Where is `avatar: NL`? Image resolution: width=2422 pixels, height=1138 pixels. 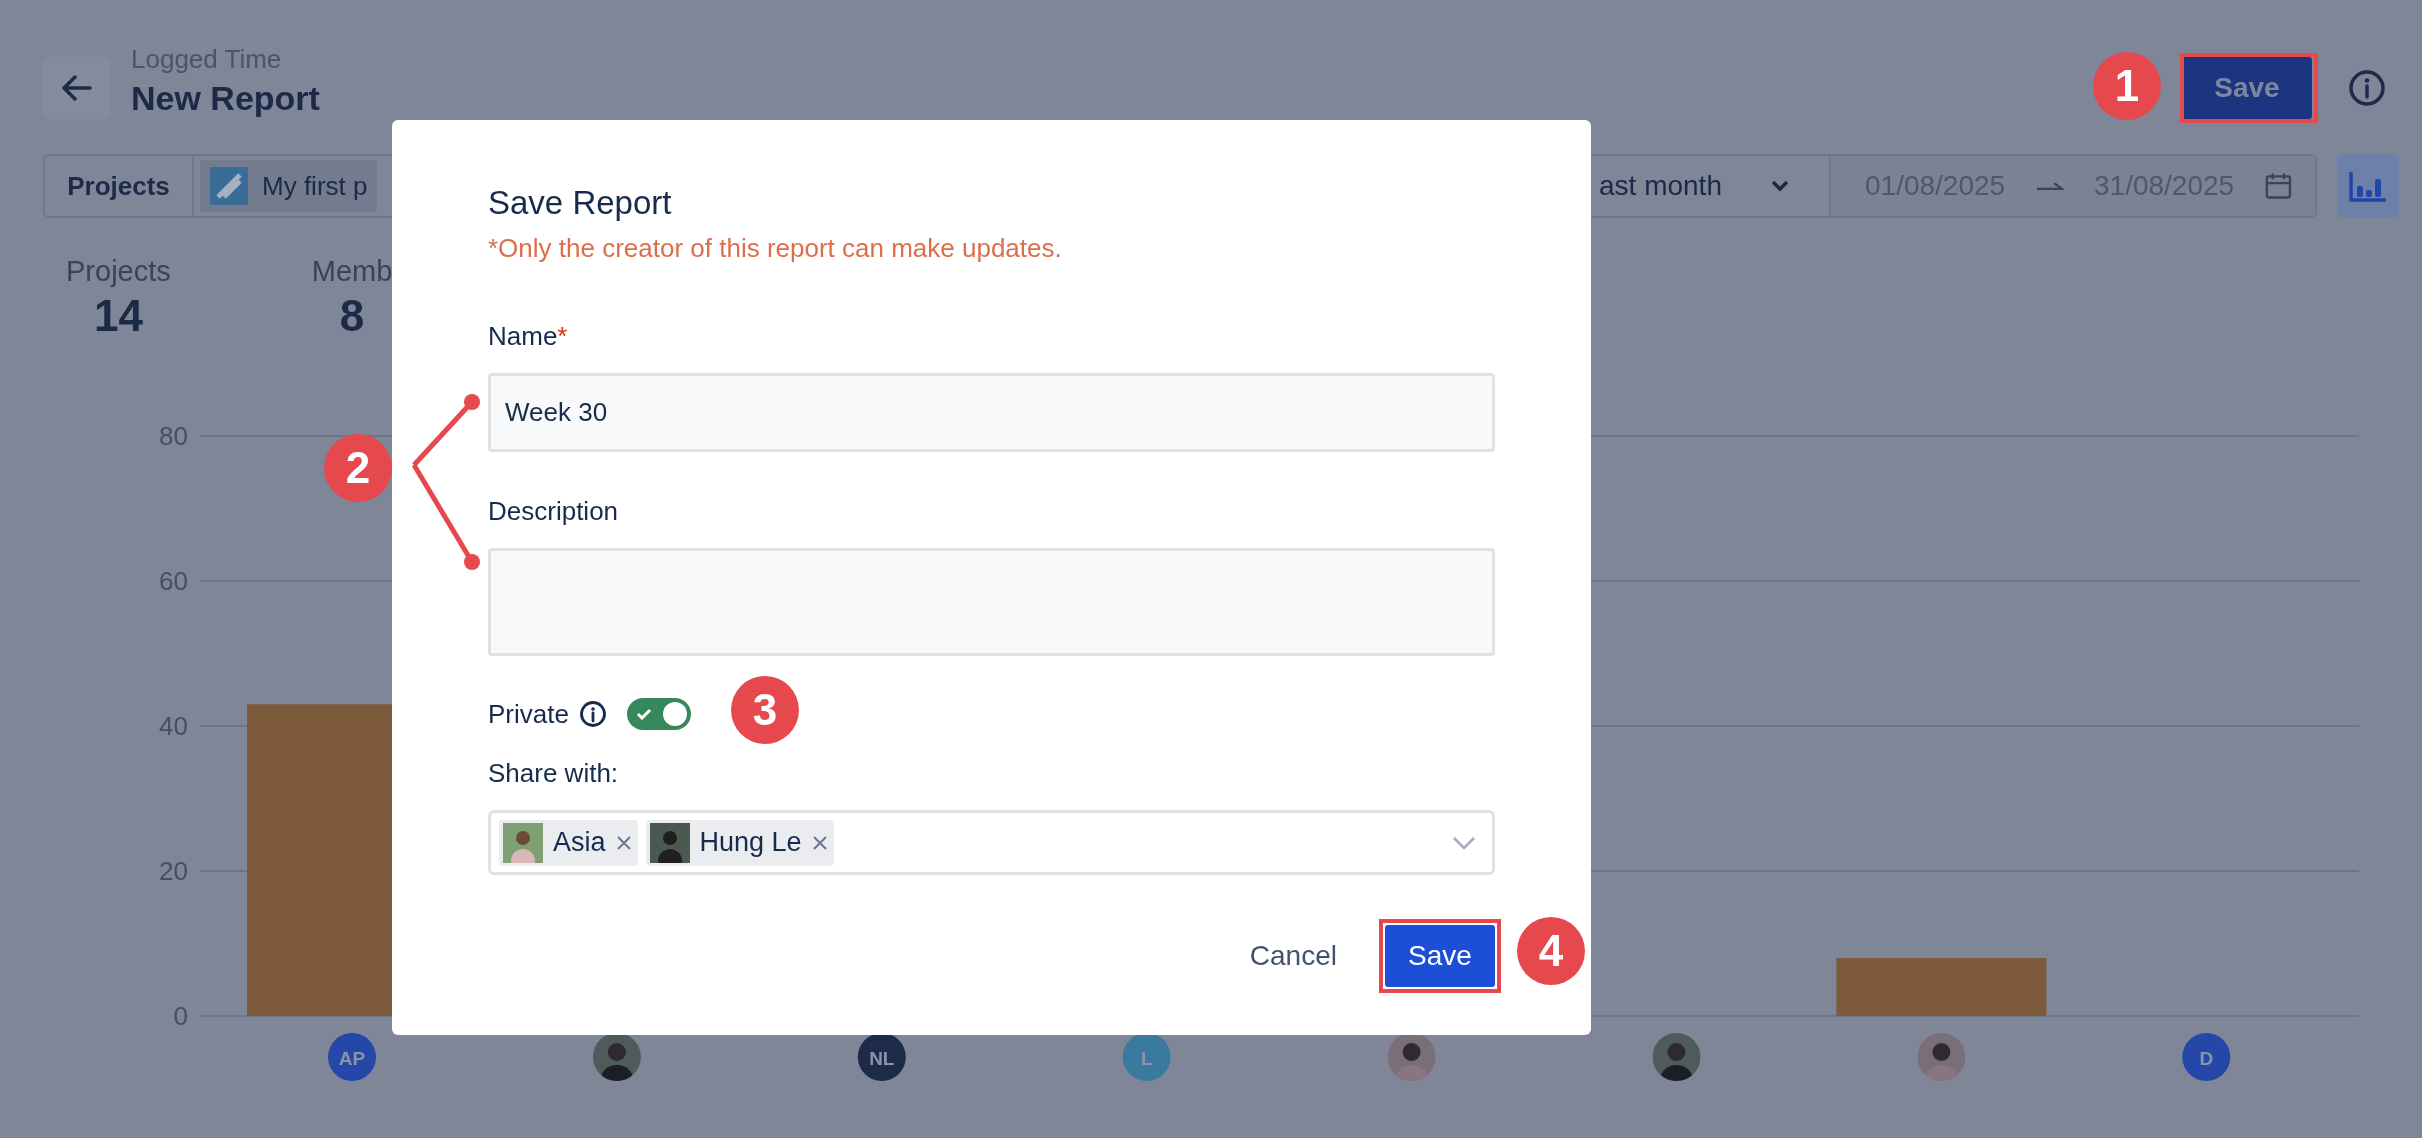 avatar: NL is located at coordinates (881, 1057).